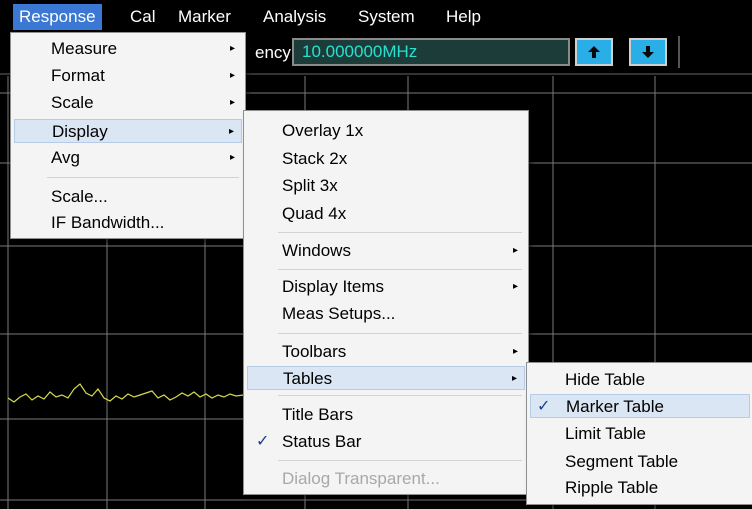  I want to click on menu-item-tables: Tables ▸, so click(386, 378).